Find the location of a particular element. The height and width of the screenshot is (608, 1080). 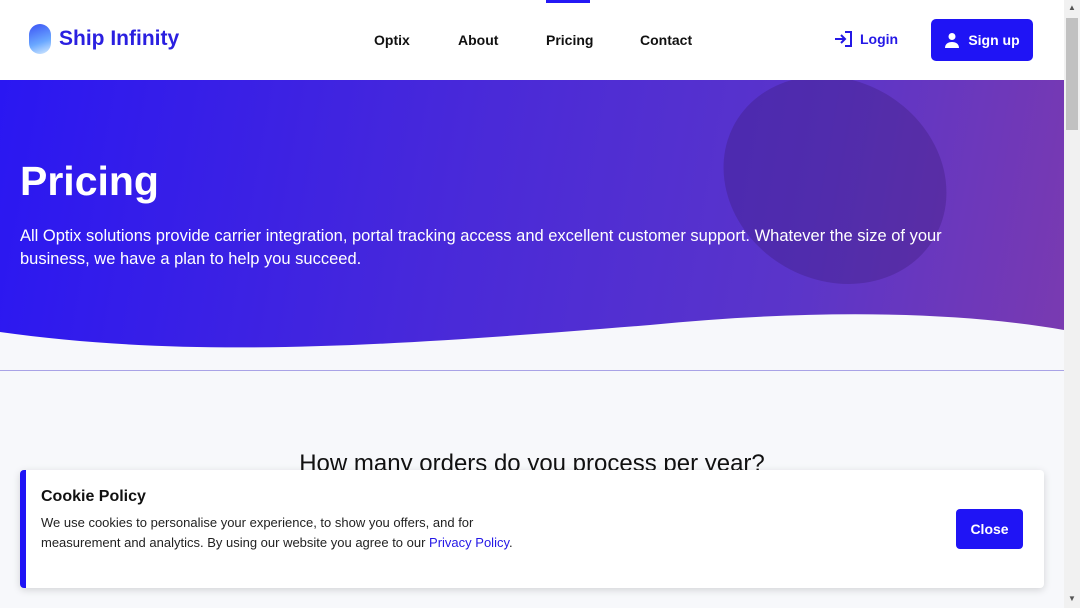

nav-optix: Optix is located at coordinates (392, 40).